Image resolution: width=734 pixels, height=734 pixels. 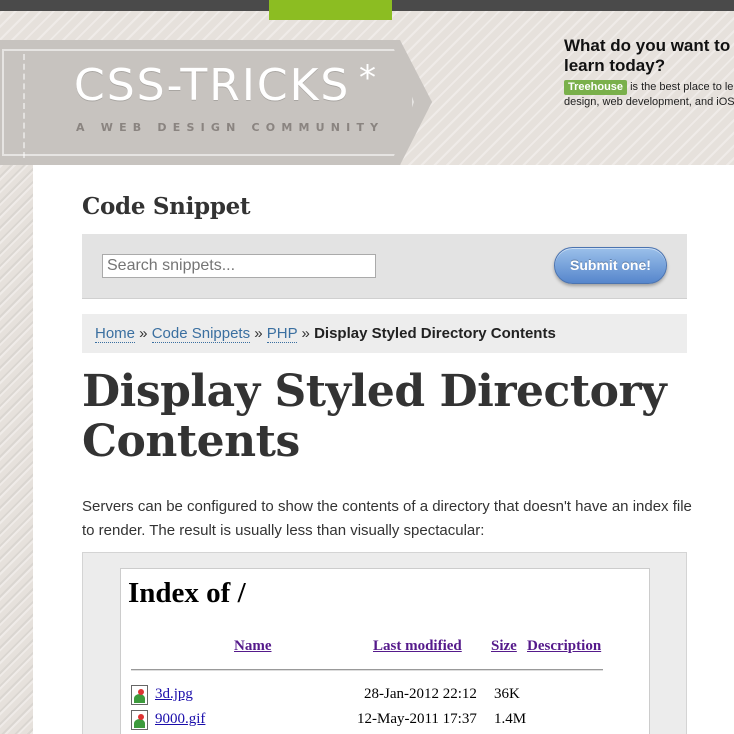 I want to click on breadcrumb-current: Display Styled Directory Contents, so click(x=435, y=333).